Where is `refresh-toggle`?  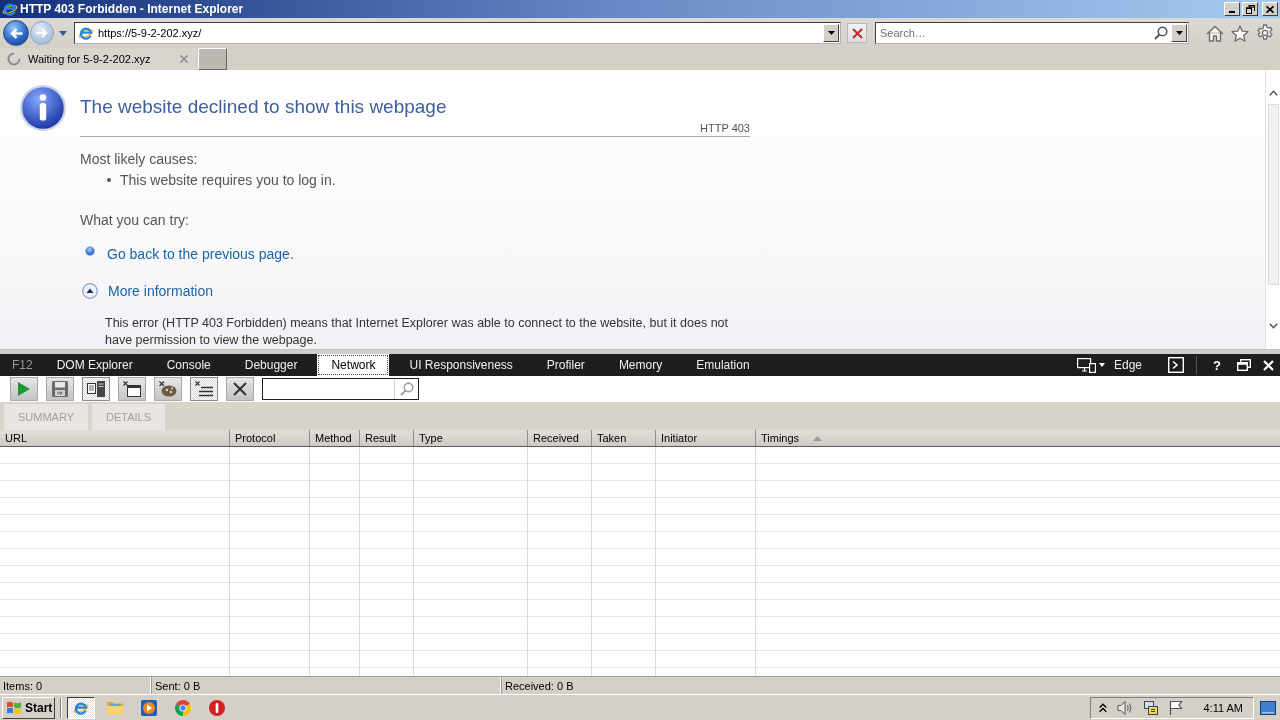
refresh-toggle is located at coordinates (96, 389).